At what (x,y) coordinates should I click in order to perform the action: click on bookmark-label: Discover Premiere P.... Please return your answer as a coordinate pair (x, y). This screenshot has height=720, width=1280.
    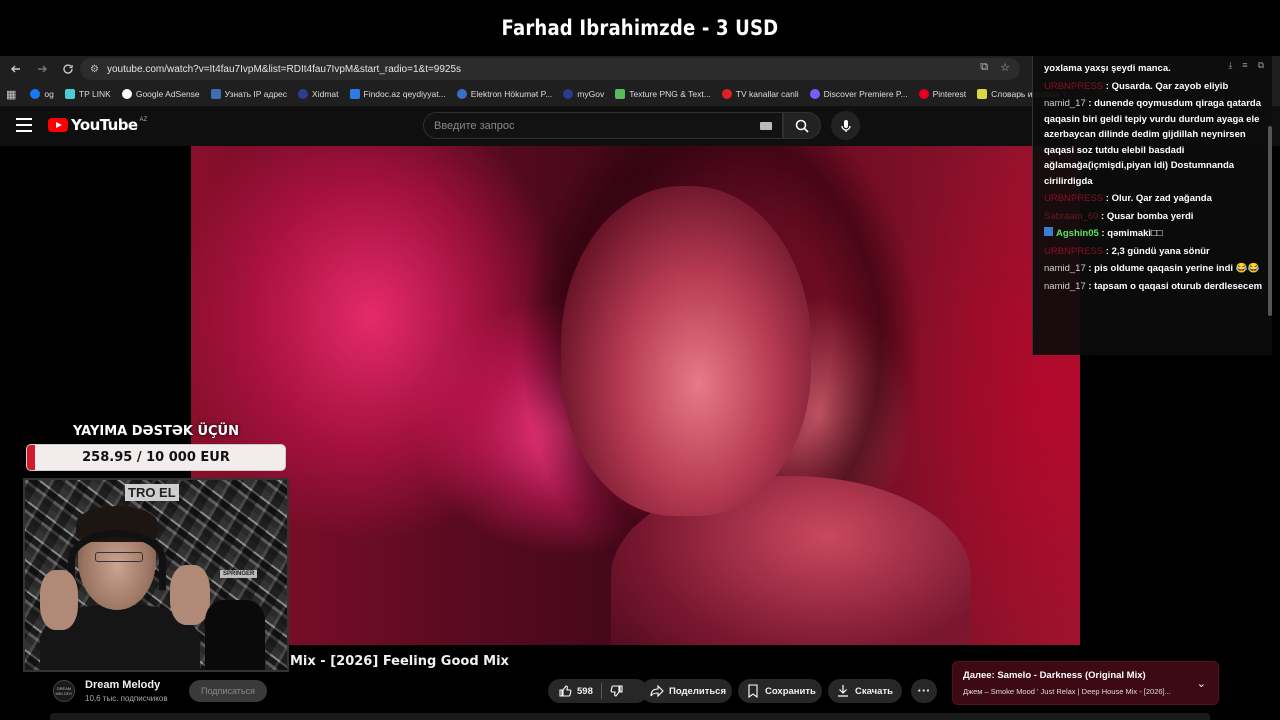
    Looking at the image, I should click on (865, 94).